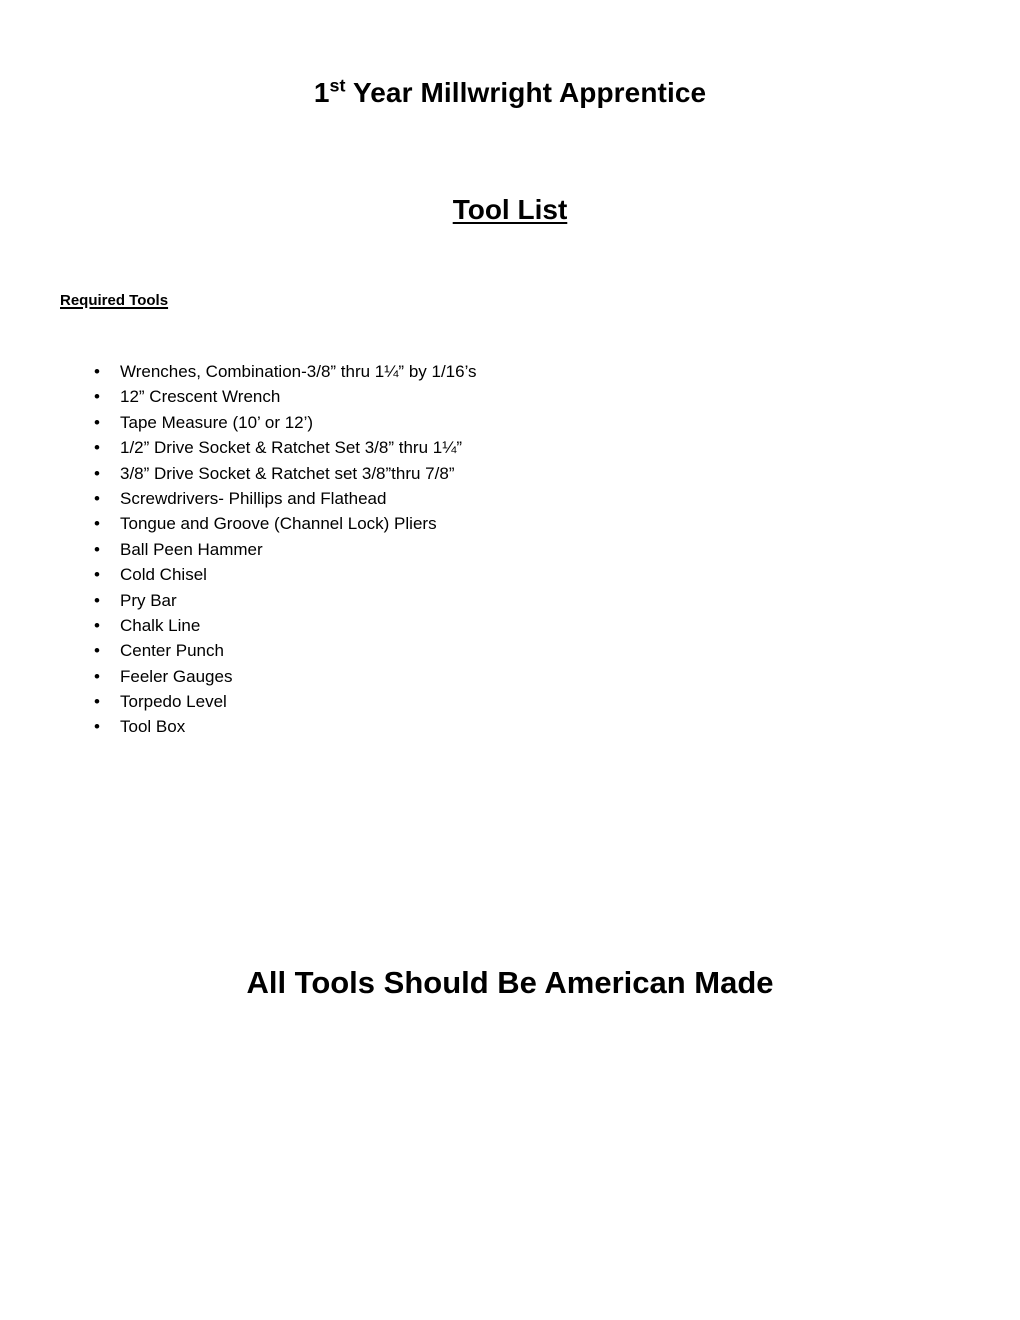 The image size is (1020, 1320). What do you see at coordinates (160, 625) in the screenshot?
I see `list-item-label: Chalk Line` at bounding box center [160, 625].